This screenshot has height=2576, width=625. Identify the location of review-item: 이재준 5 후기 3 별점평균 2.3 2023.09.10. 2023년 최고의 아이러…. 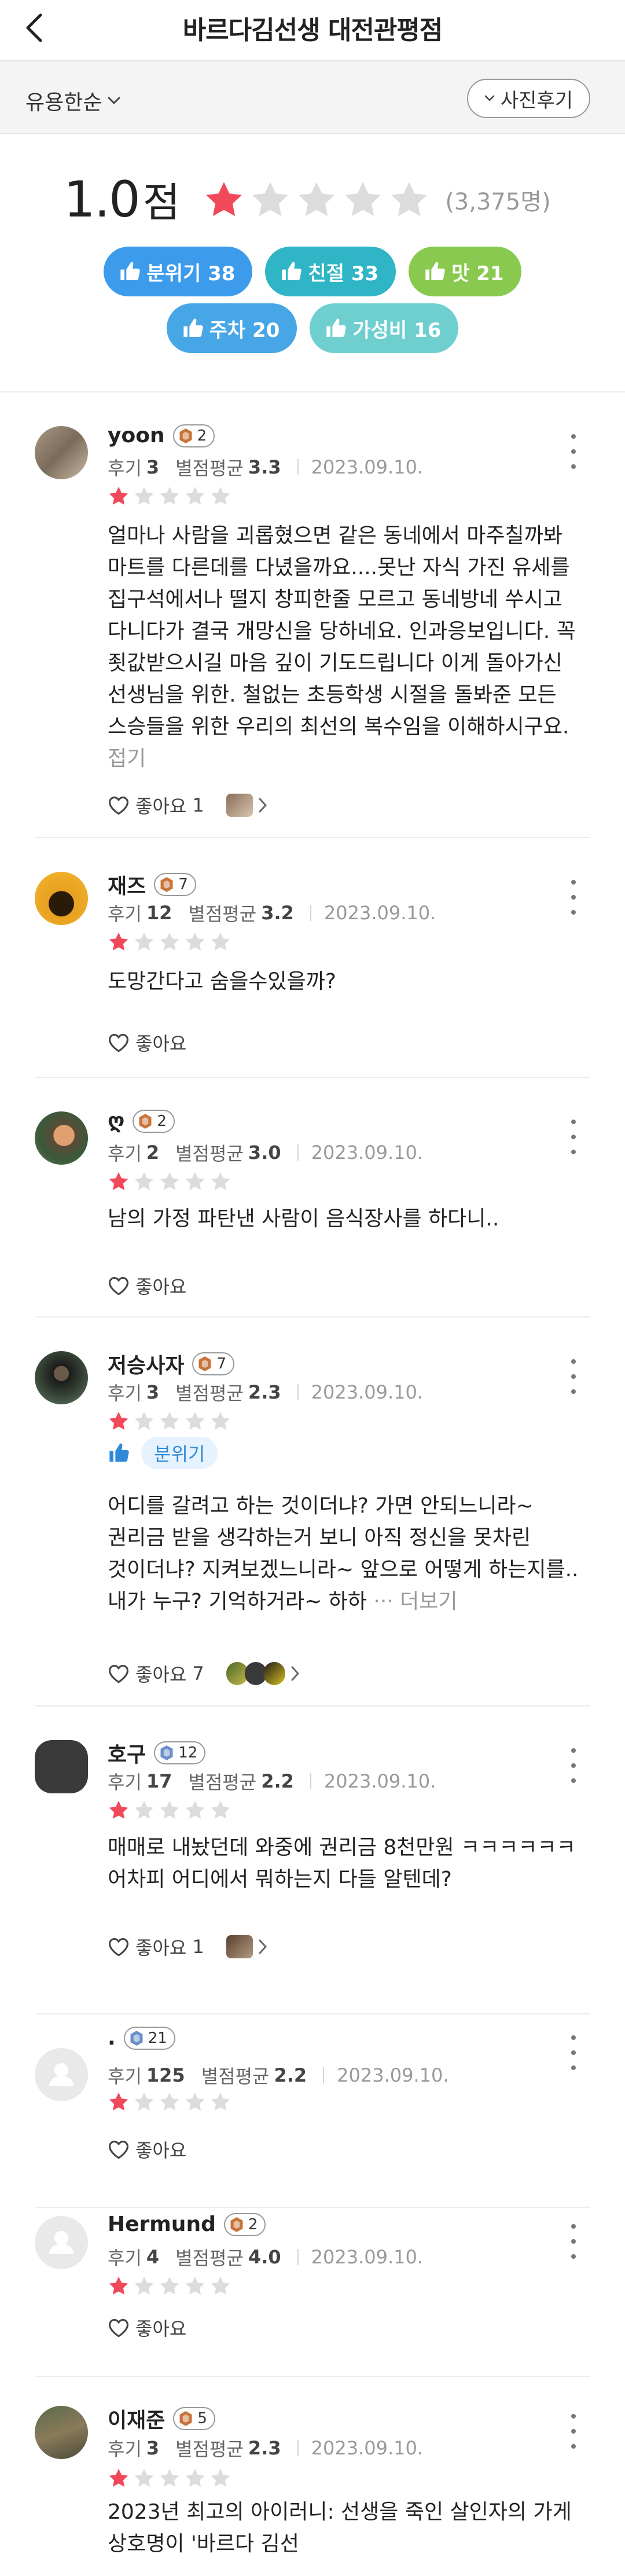
(312, 2477).